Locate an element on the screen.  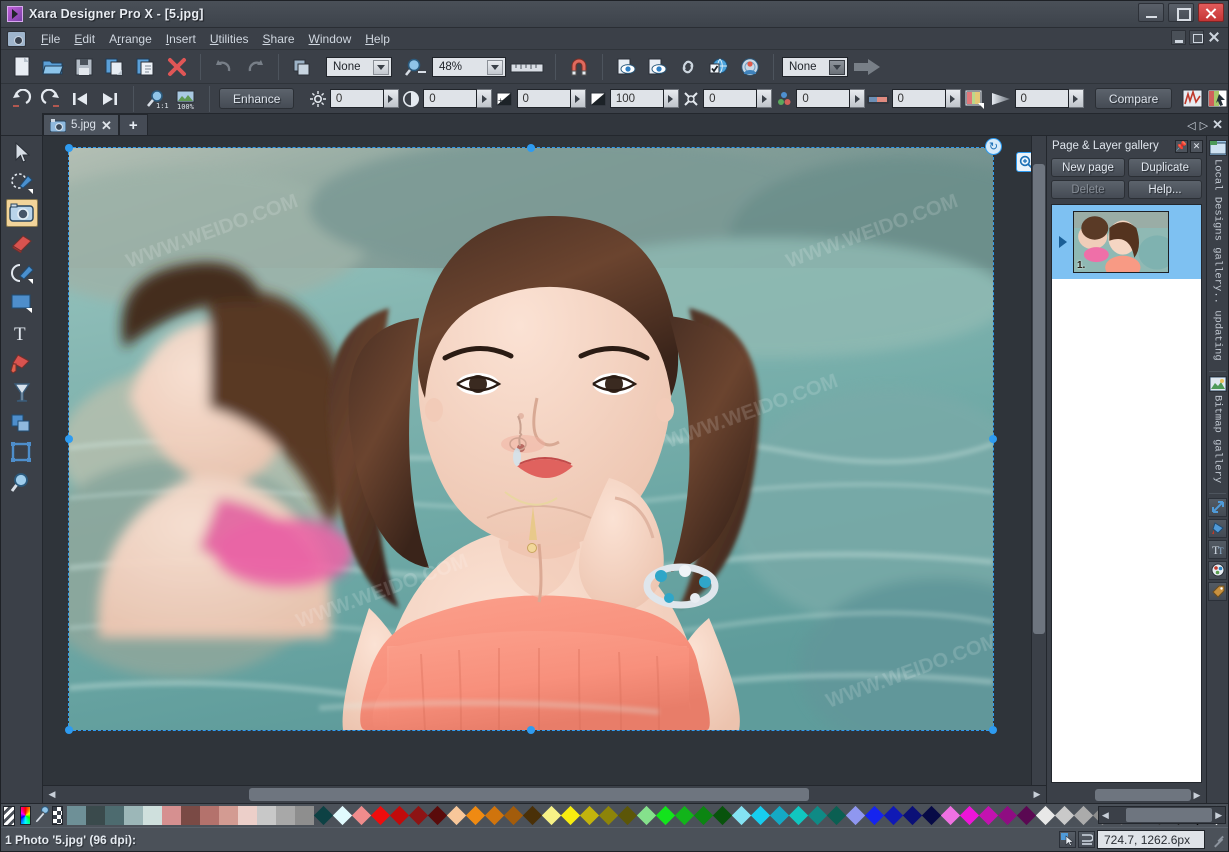
eyedropper-icon is located at coordinates (41, 815).